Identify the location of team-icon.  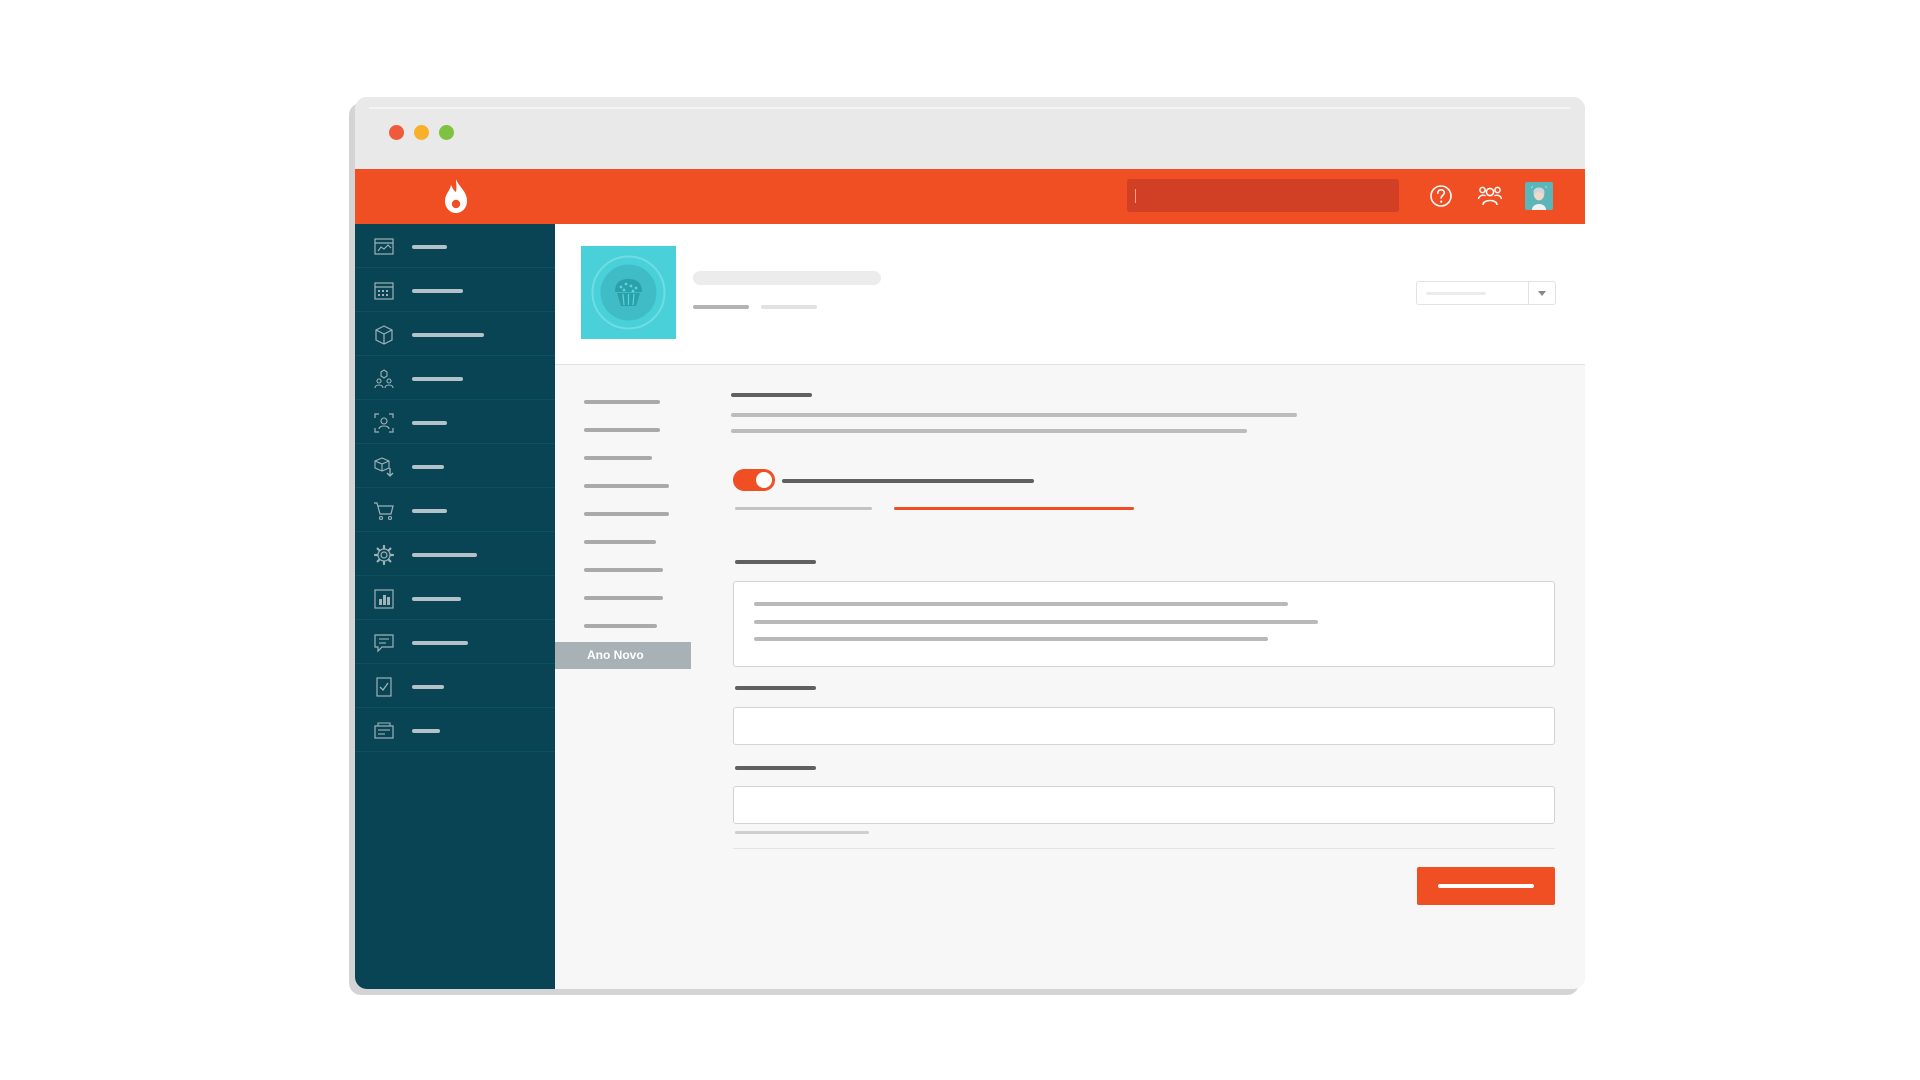
(1490, 196).